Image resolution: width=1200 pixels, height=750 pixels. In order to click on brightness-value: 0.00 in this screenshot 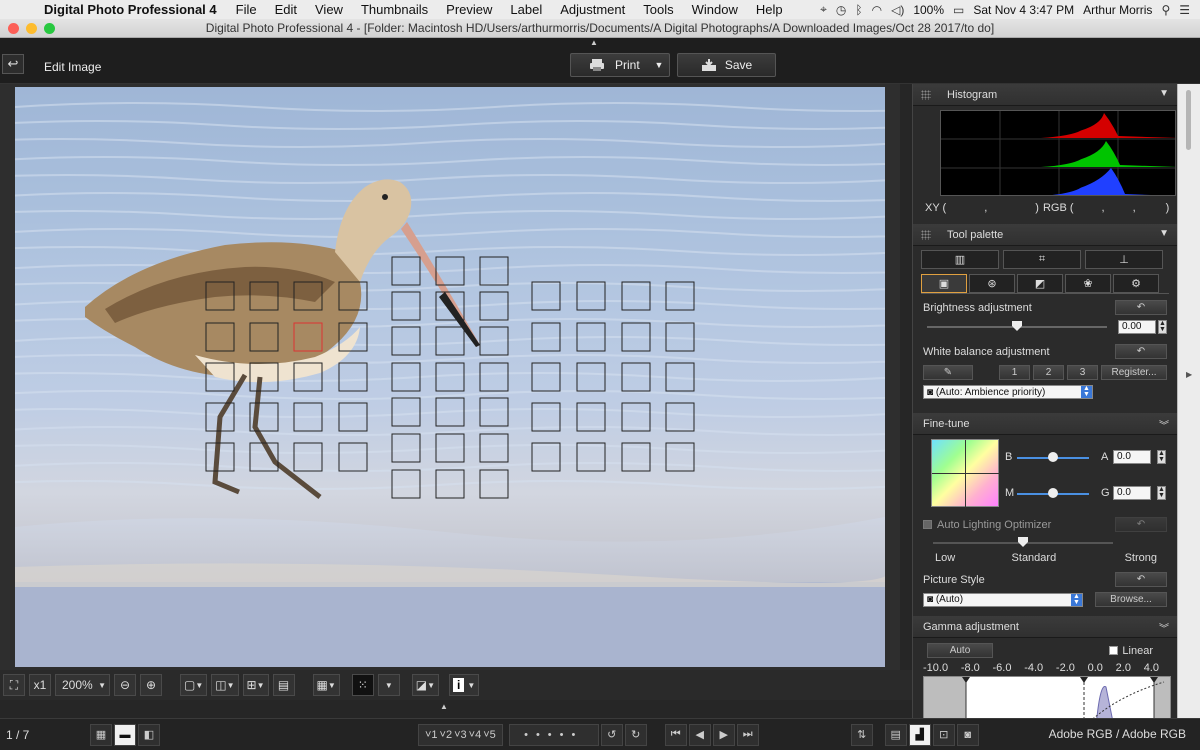, I will do `click(1137, 327)`.